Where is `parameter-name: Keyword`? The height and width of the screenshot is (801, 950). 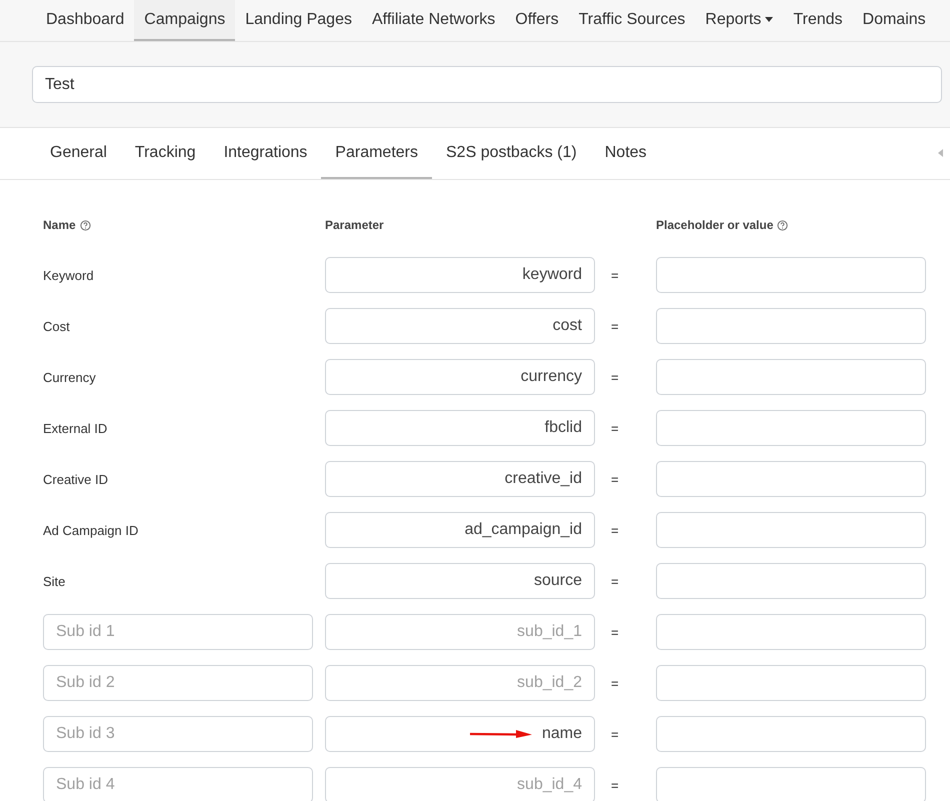 parameter-name: Keyword is located at coordinates (69, 275).